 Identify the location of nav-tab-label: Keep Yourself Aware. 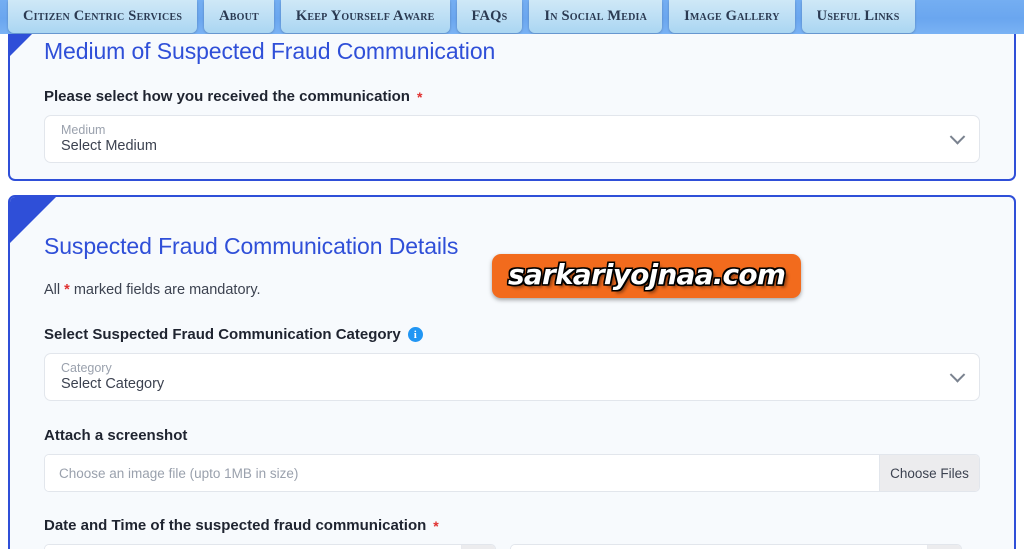
(365, 16).